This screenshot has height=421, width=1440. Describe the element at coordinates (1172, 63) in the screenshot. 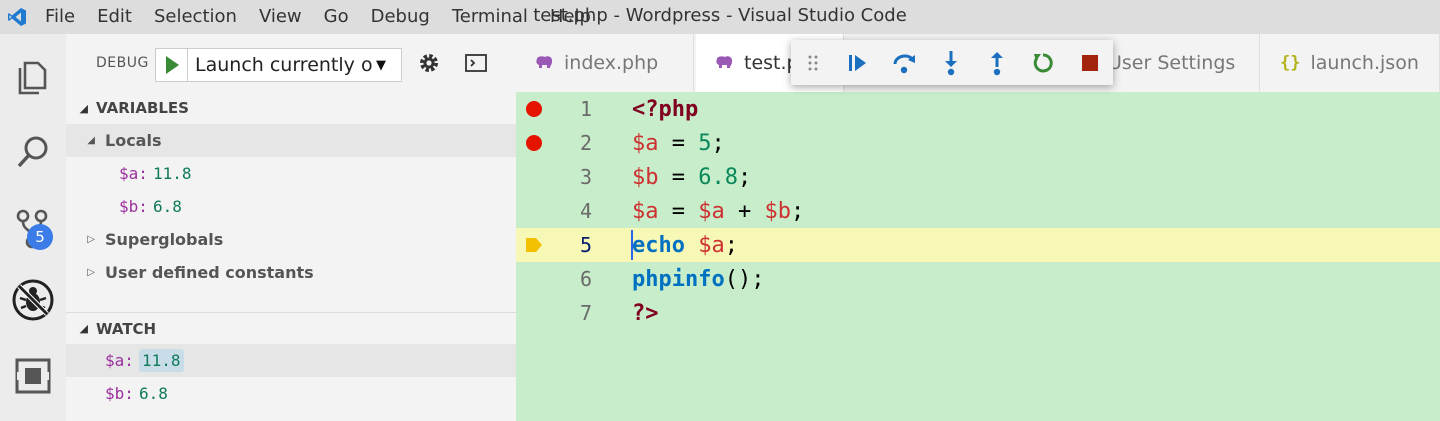

I see `tab-label: User Settings` at that location.